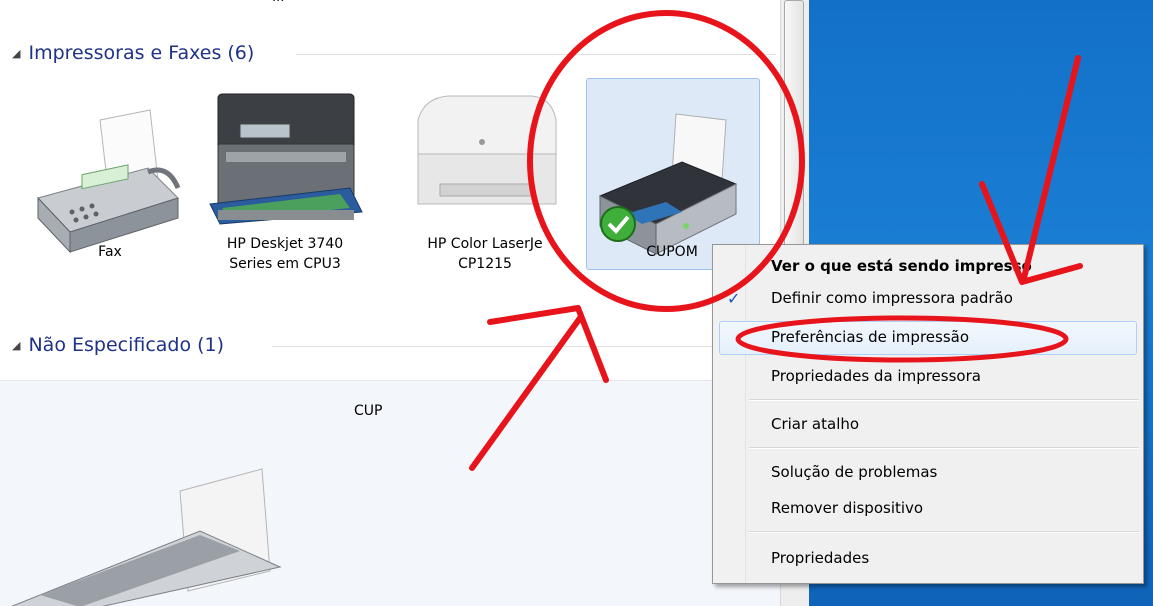 Image resolution: width=1153 pixels, height=606 pixels. I want to click on menu-item-set-default-printer: Definir como impressora padrão, so click(892, 298).